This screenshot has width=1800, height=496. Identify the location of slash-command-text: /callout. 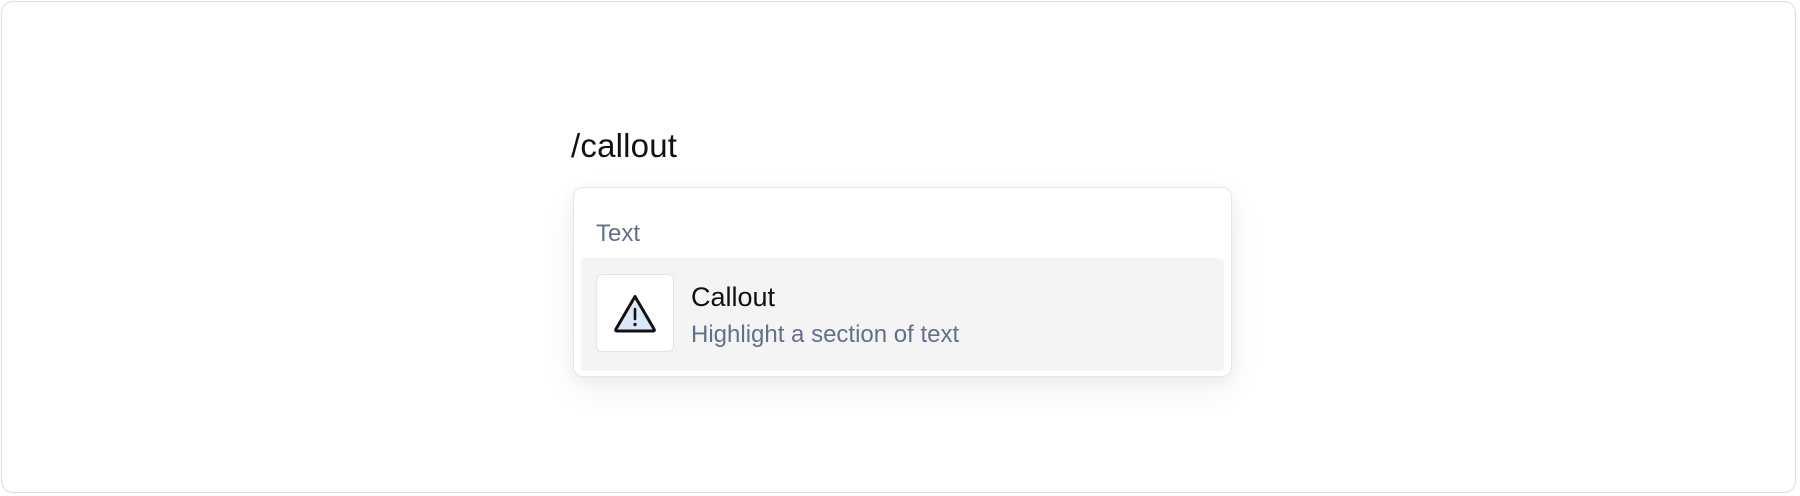
(624, 146).